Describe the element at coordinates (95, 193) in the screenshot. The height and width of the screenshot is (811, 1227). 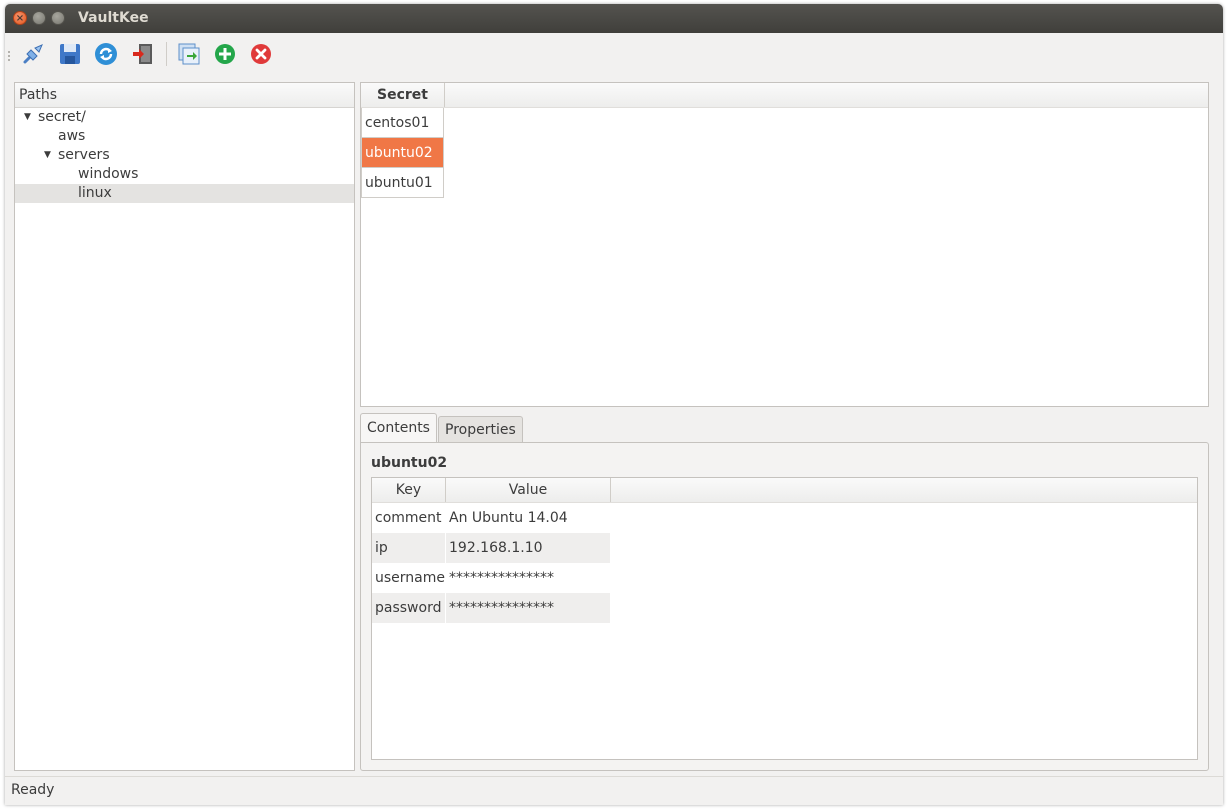
I see `tree-item-label: linux` at that location.